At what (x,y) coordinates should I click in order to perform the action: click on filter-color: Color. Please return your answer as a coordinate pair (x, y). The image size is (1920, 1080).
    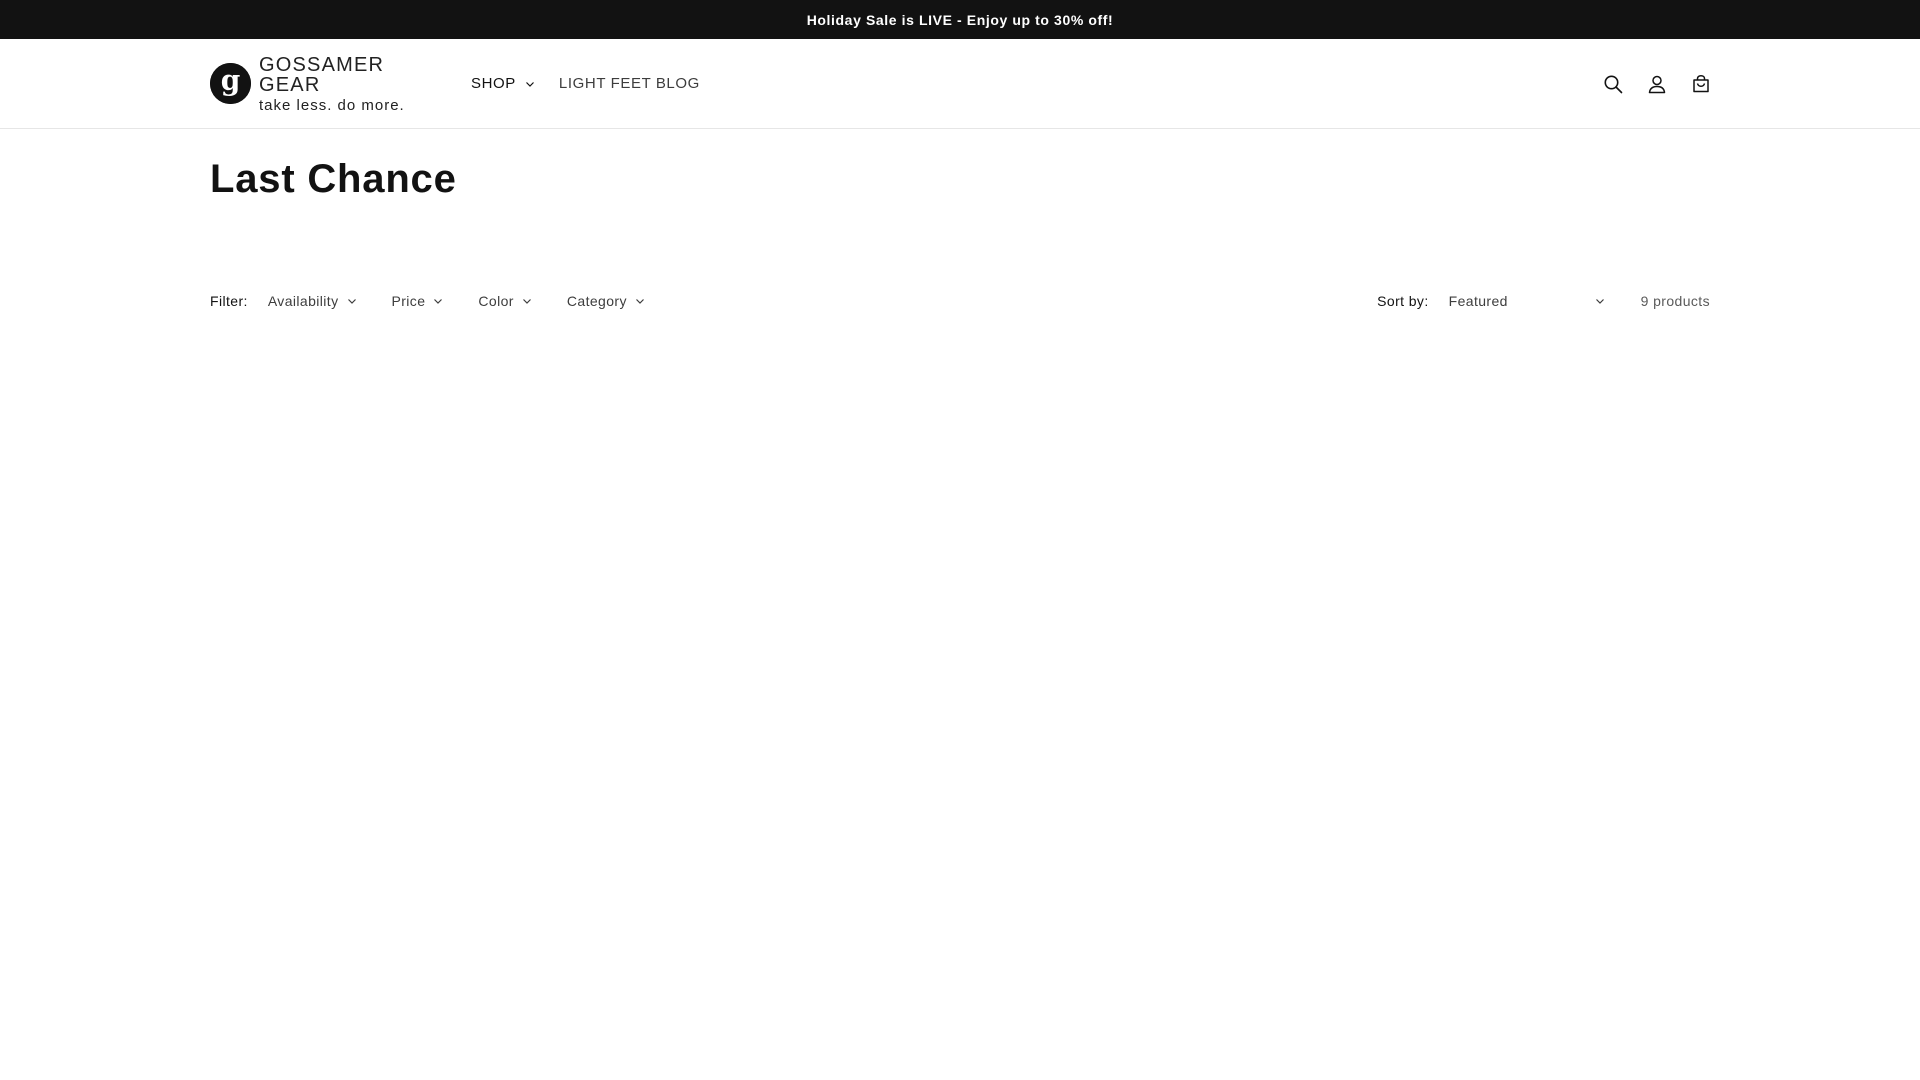
    Looking at the image, I should click on (504, 301).